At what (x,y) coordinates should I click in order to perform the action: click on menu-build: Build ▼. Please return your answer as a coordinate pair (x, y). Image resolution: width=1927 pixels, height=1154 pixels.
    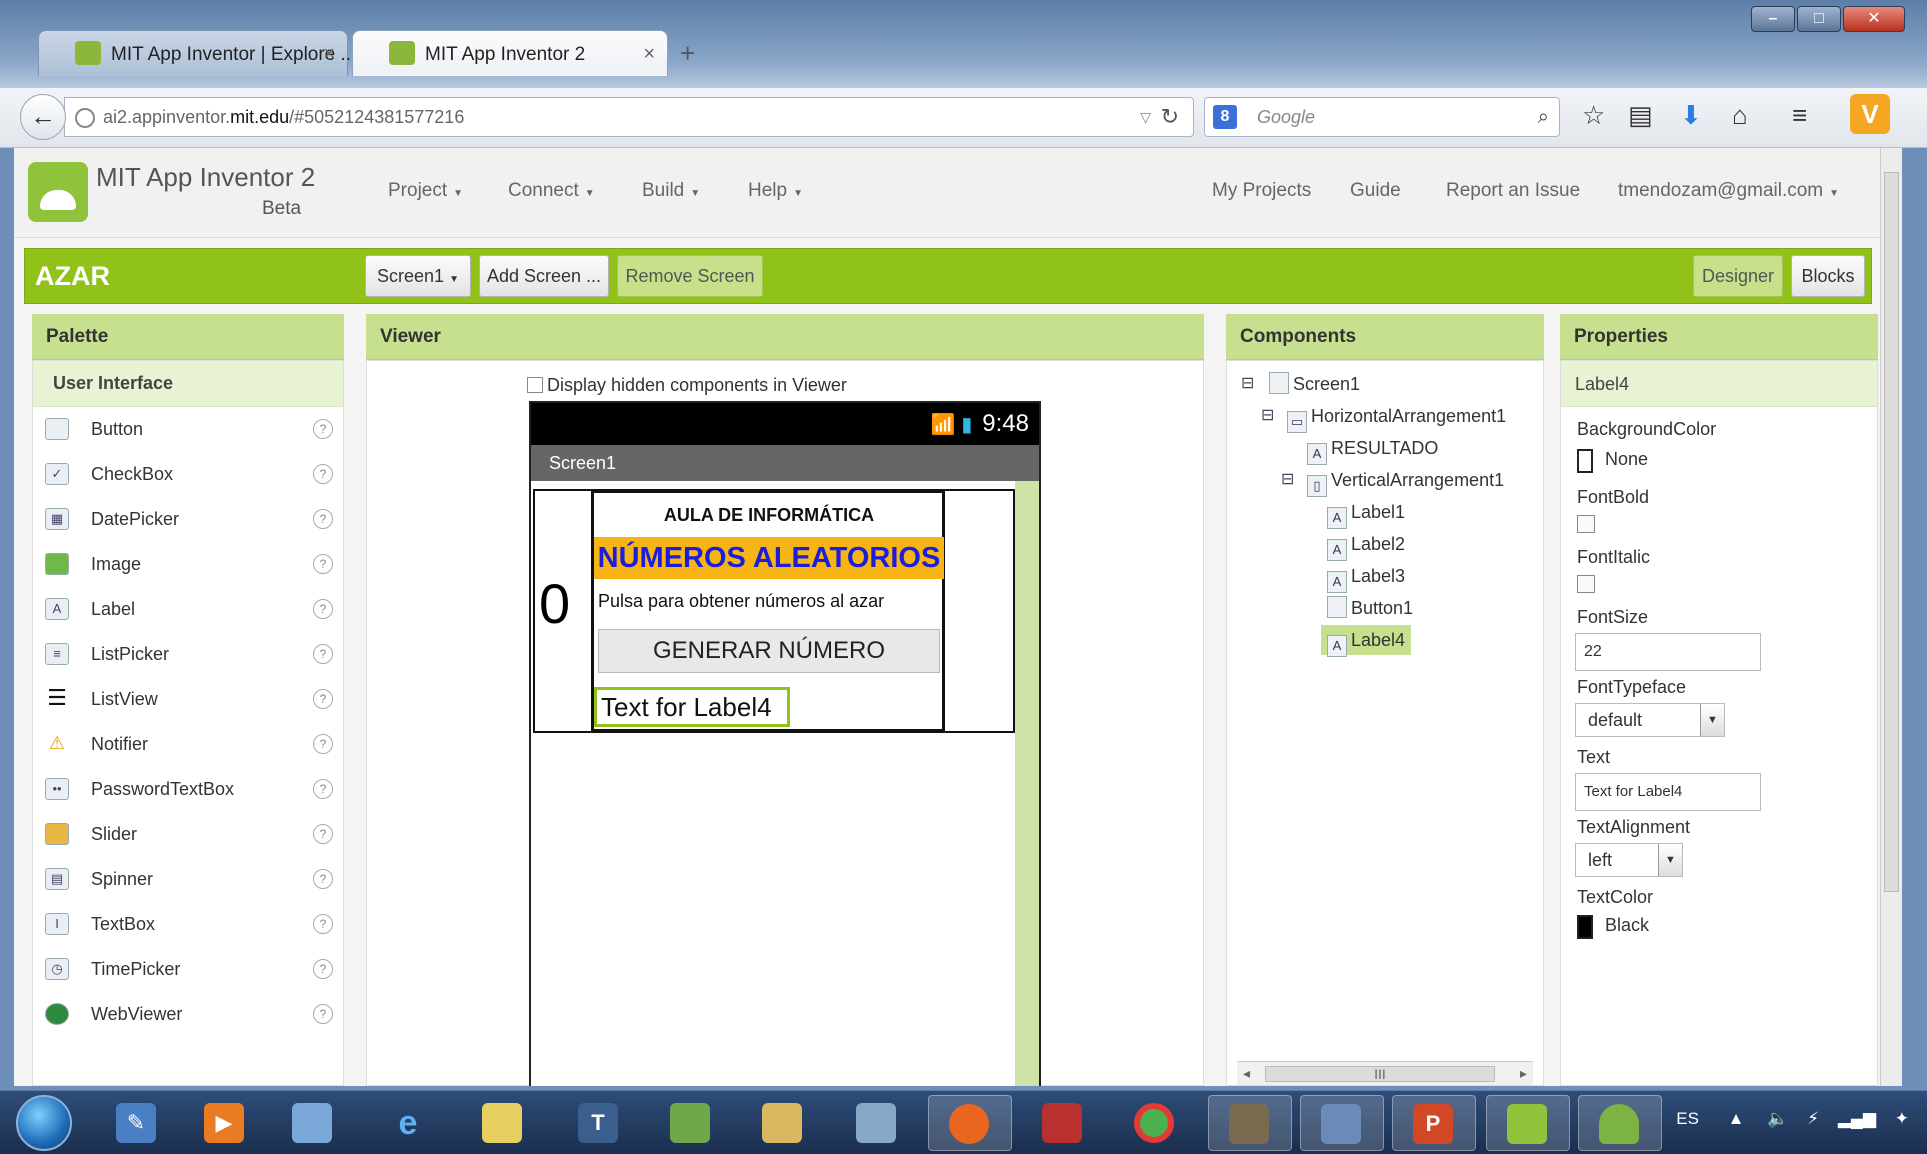
    Looking at the image, I should click on (671, 191).